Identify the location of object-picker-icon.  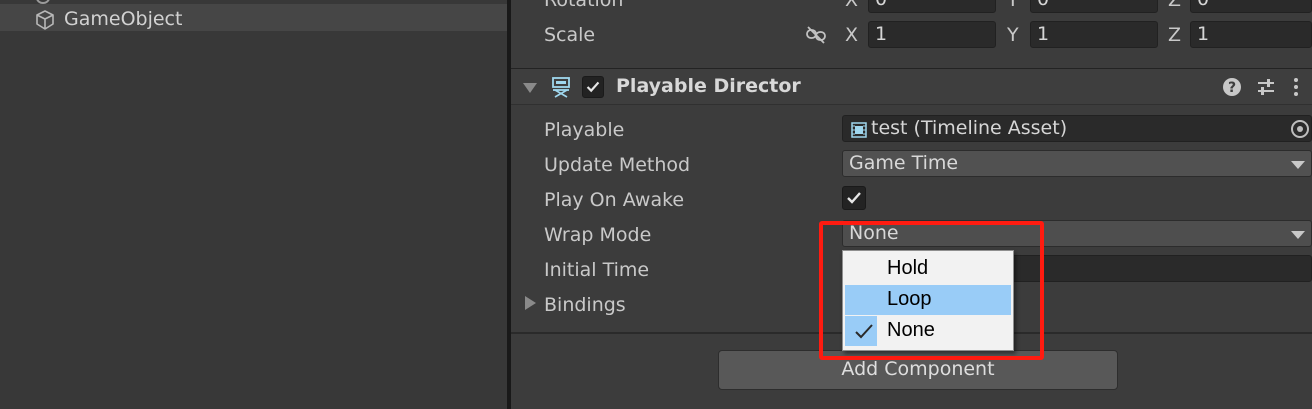
(1300, 129).